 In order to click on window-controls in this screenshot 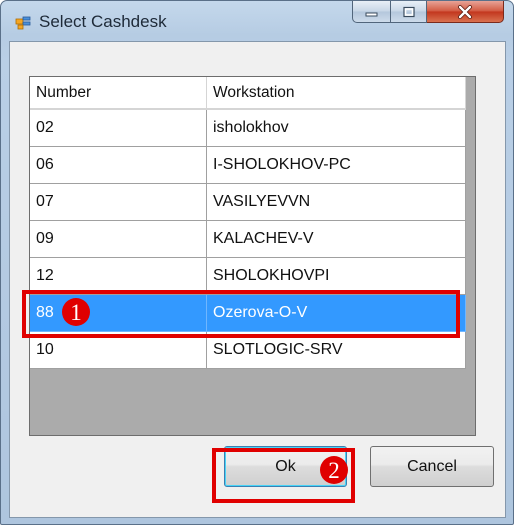, I will do `click(428, 13)`.